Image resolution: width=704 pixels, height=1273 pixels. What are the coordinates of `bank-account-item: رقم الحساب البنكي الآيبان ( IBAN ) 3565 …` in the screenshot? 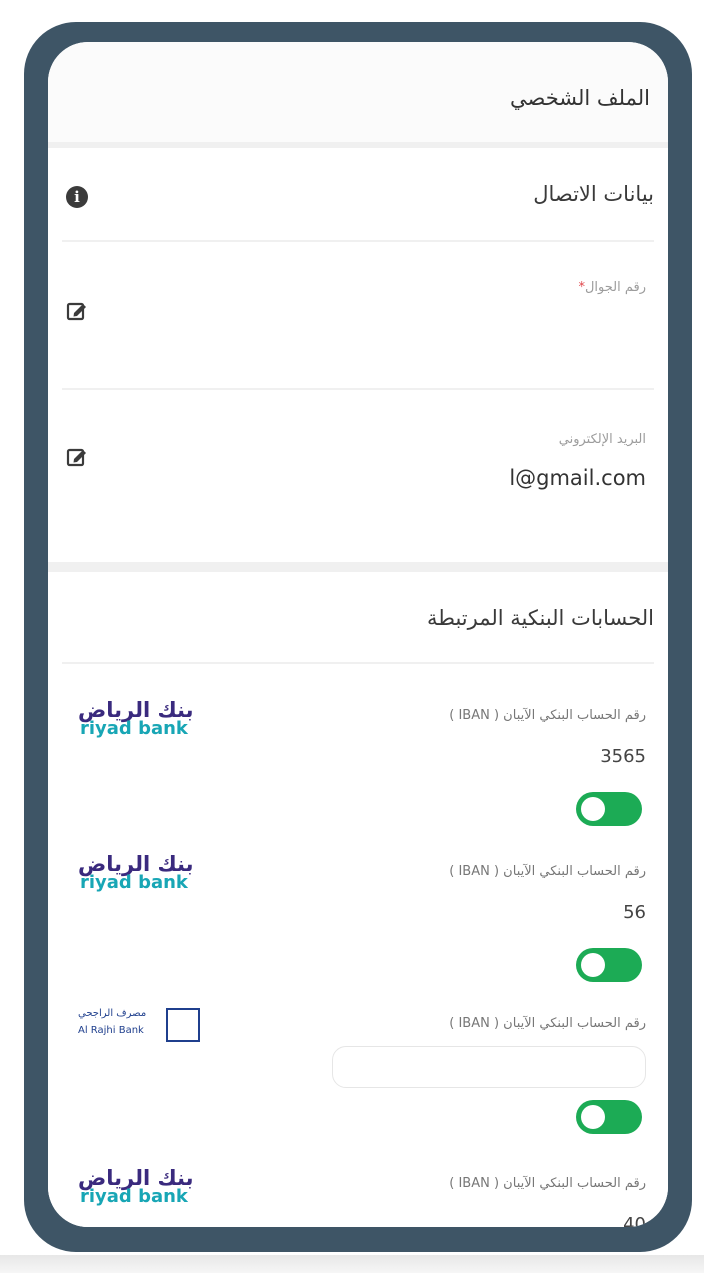 It's located at (358, 778).